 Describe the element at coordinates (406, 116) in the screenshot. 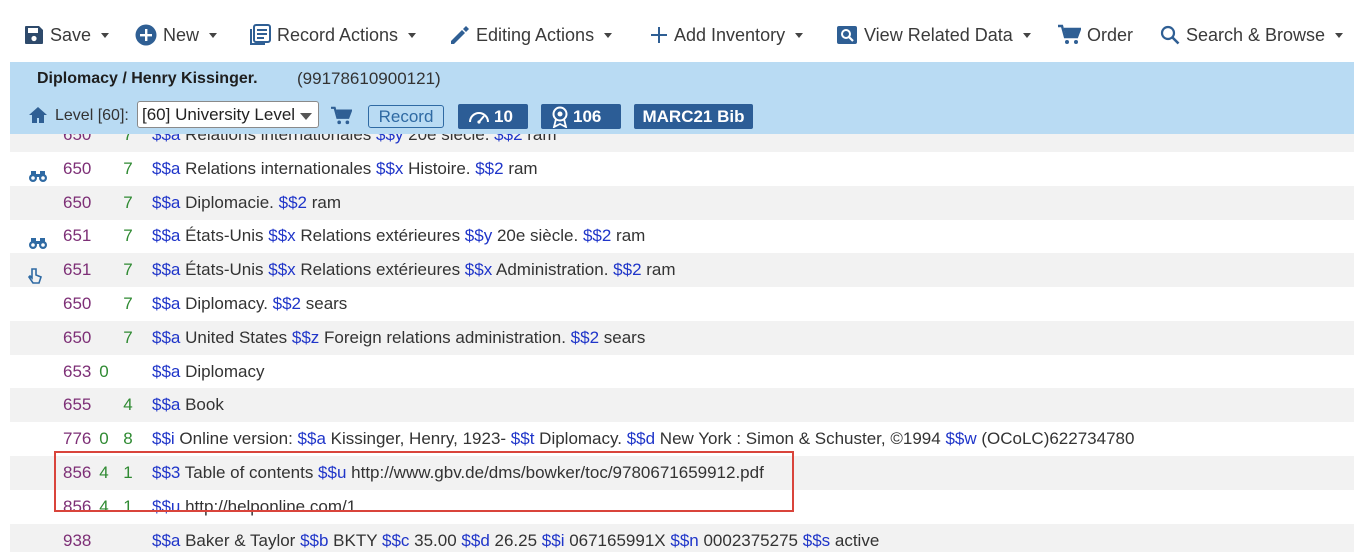

I see `record-button: Record` at that location.